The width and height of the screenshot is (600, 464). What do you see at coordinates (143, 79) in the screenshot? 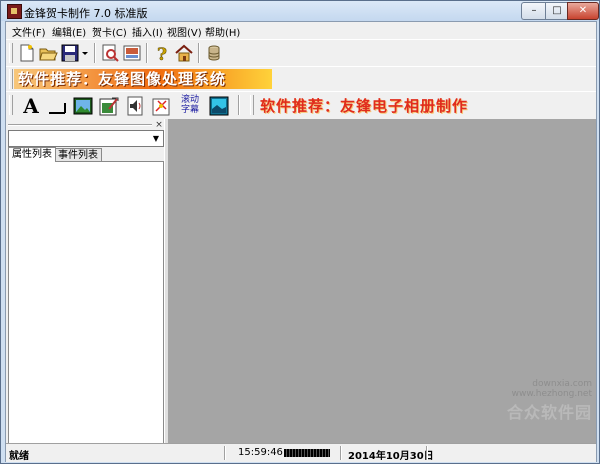
I see `ad-banner-image-software: 软件推荐：友锋图像处理系统` at bounding box center [143, 79].